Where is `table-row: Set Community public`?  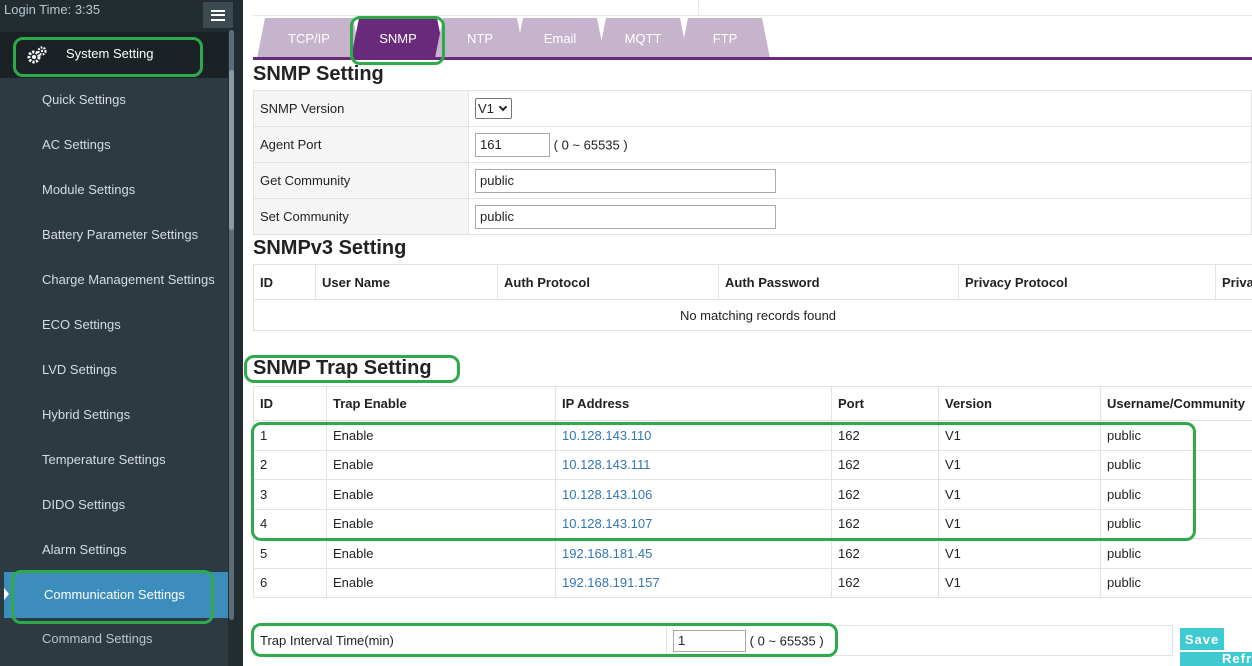 table-row: Set Community public is located at coordinates (752, 216).